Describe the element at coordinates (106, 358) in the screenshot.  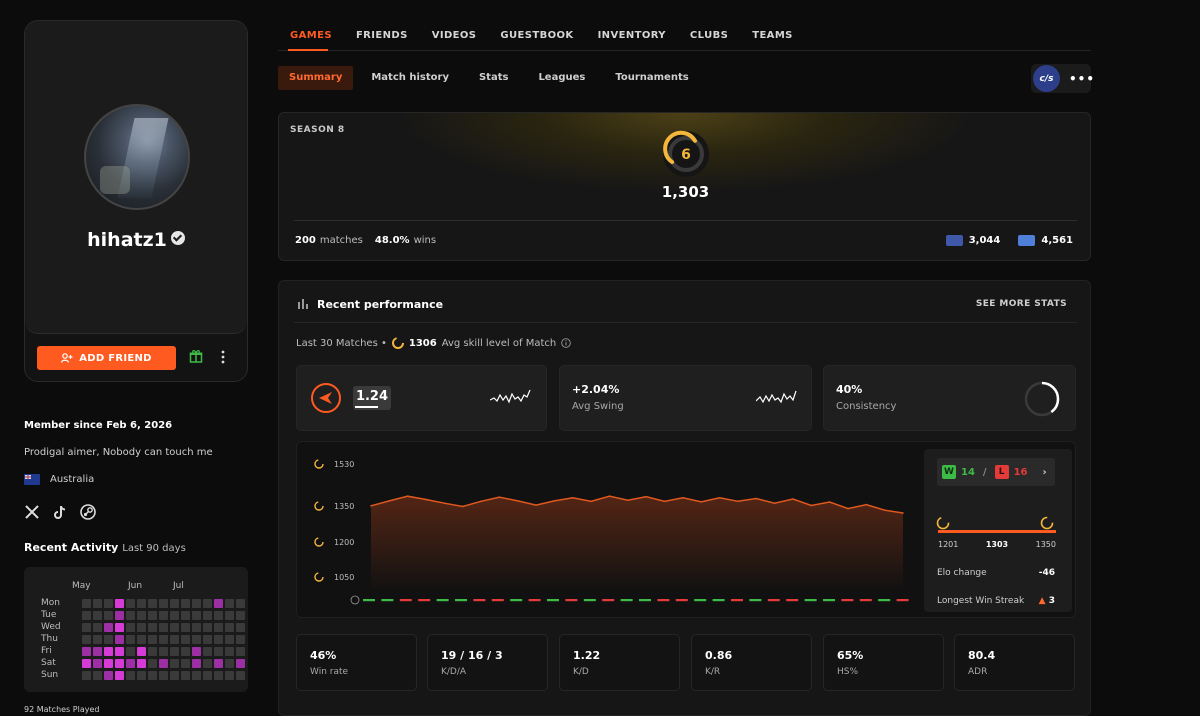
I see `add-friend-button: ADD FRIEND` at that location.